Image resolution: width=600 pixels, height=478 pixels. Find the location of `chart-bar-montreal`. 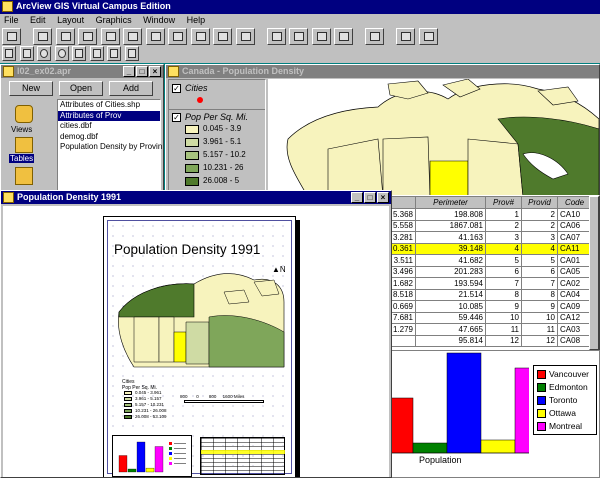

chart-bar-montreal is located at coordinates (521, 410).